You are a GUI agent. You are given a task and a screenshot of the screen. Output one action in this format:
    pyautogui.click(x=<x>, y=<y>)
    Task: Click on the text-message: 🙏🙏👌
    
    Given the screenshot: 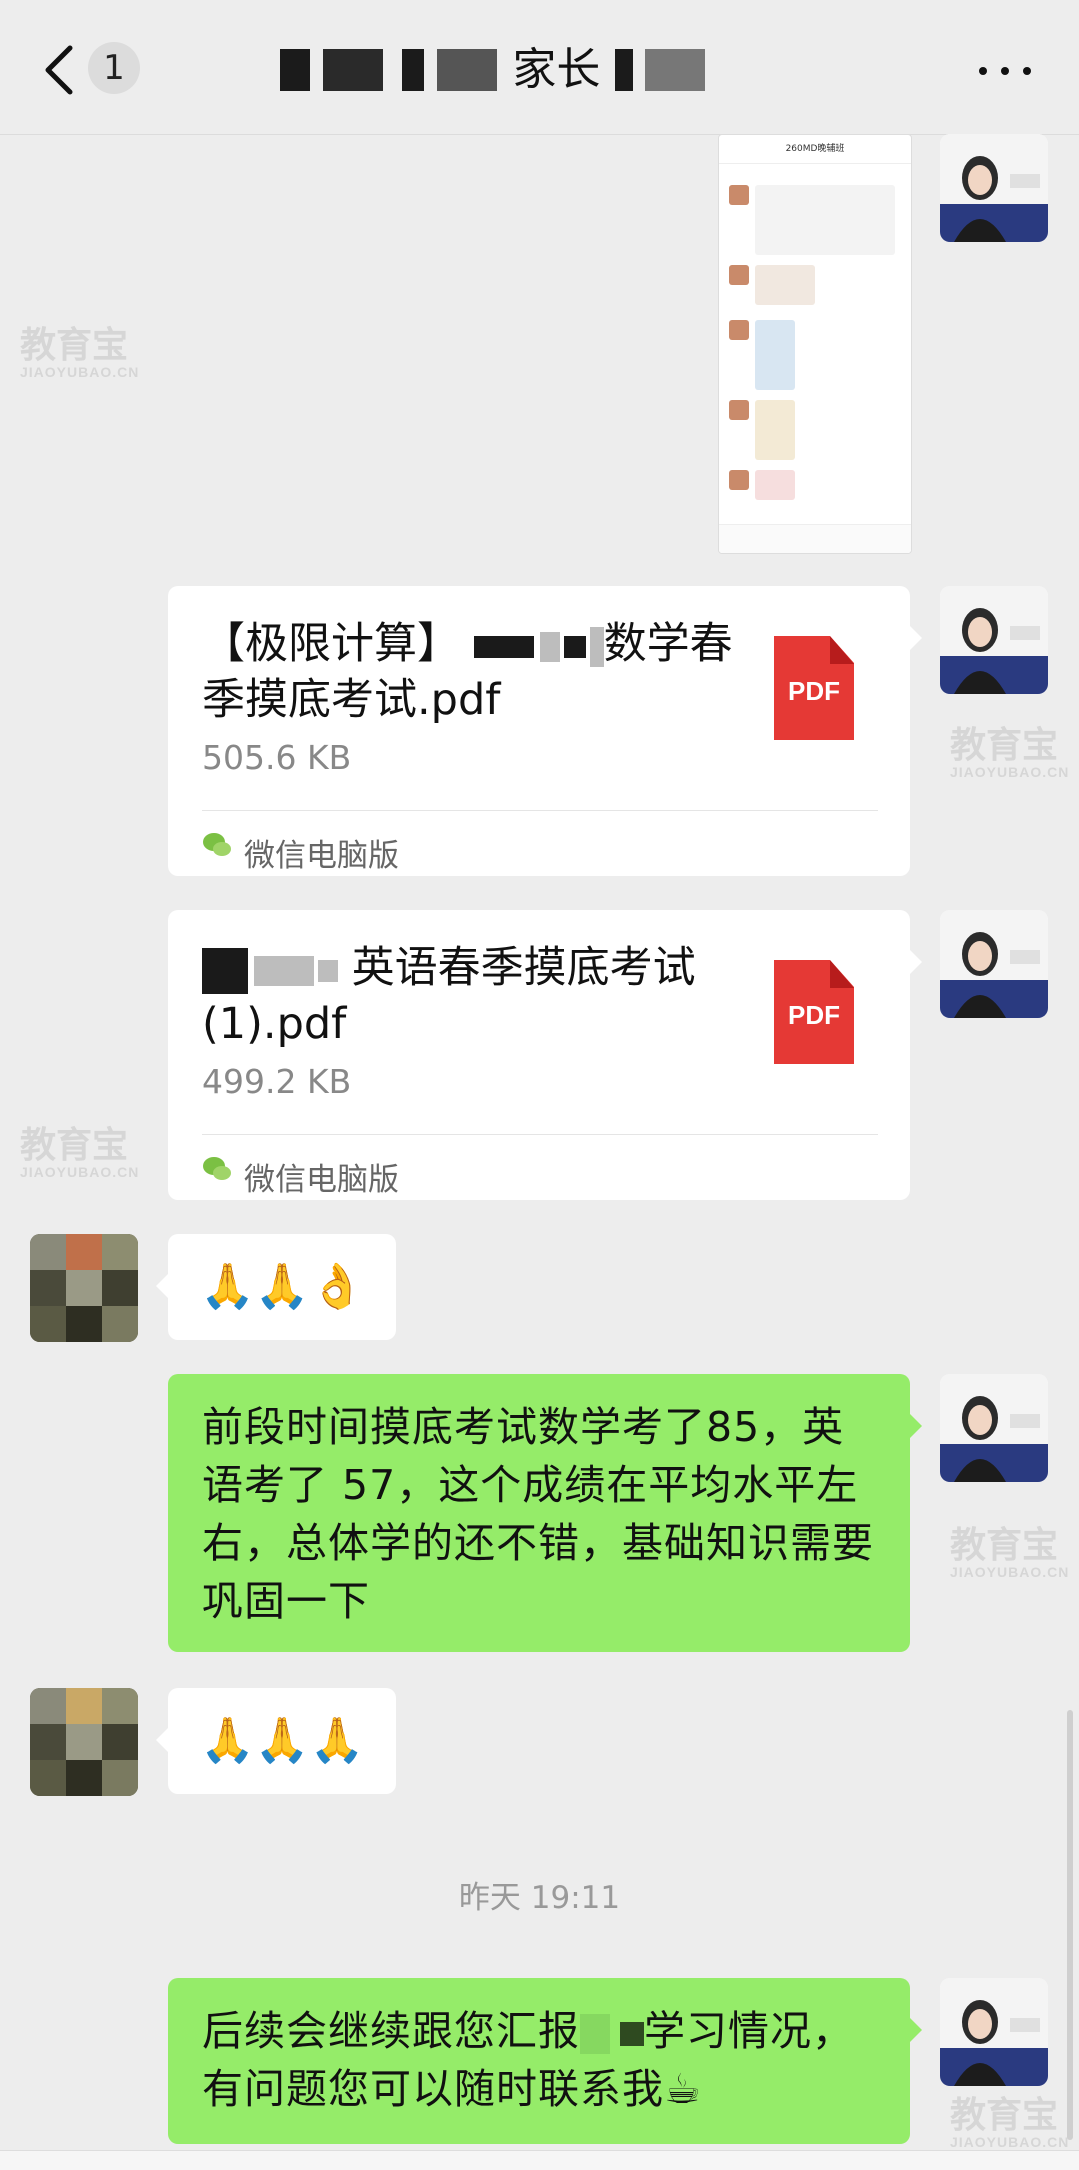 What is the action you would take?
    pyautogui.click(x=282, y=1287)
    